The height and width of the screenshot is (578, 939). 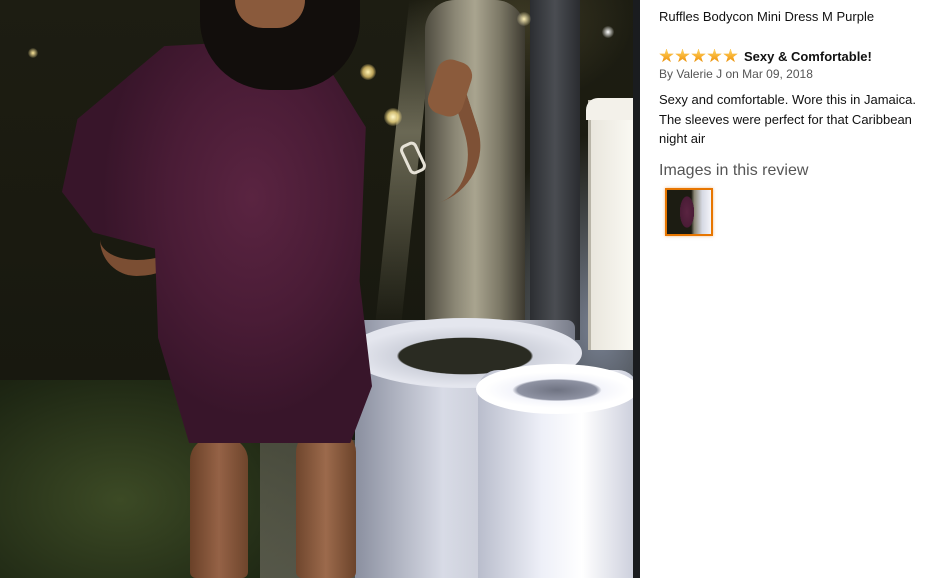 I want to click on photo-planter-front-rim, so click(x=554, y=389).